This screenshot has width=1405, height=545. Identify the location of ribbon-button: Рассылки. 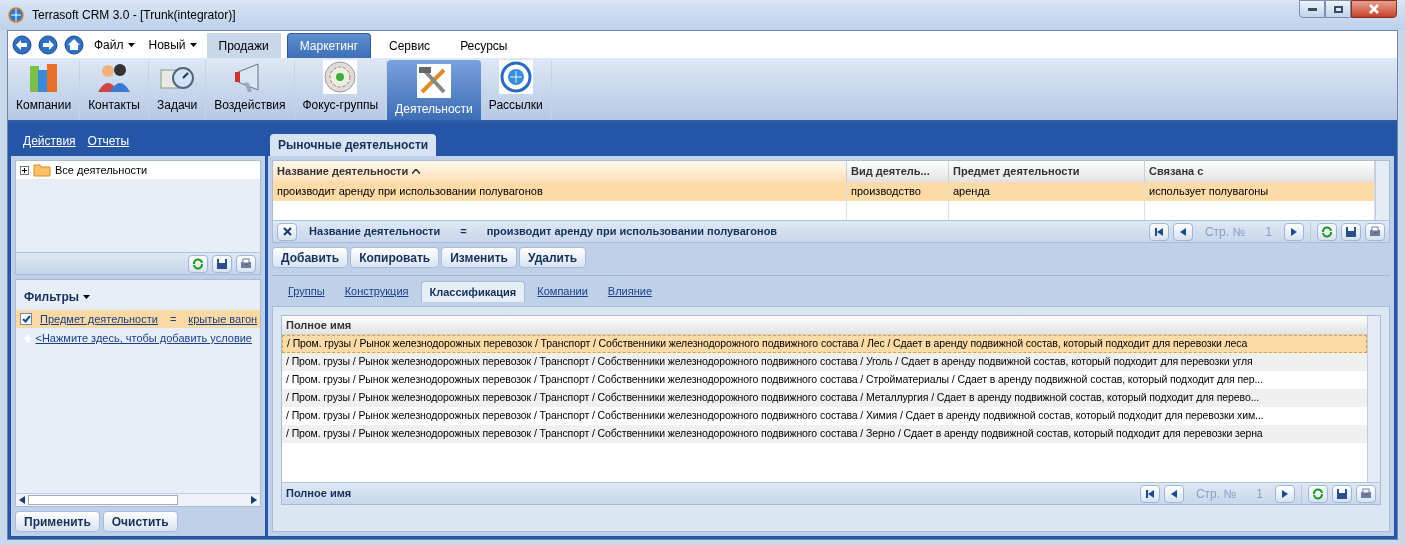
(516, 90).